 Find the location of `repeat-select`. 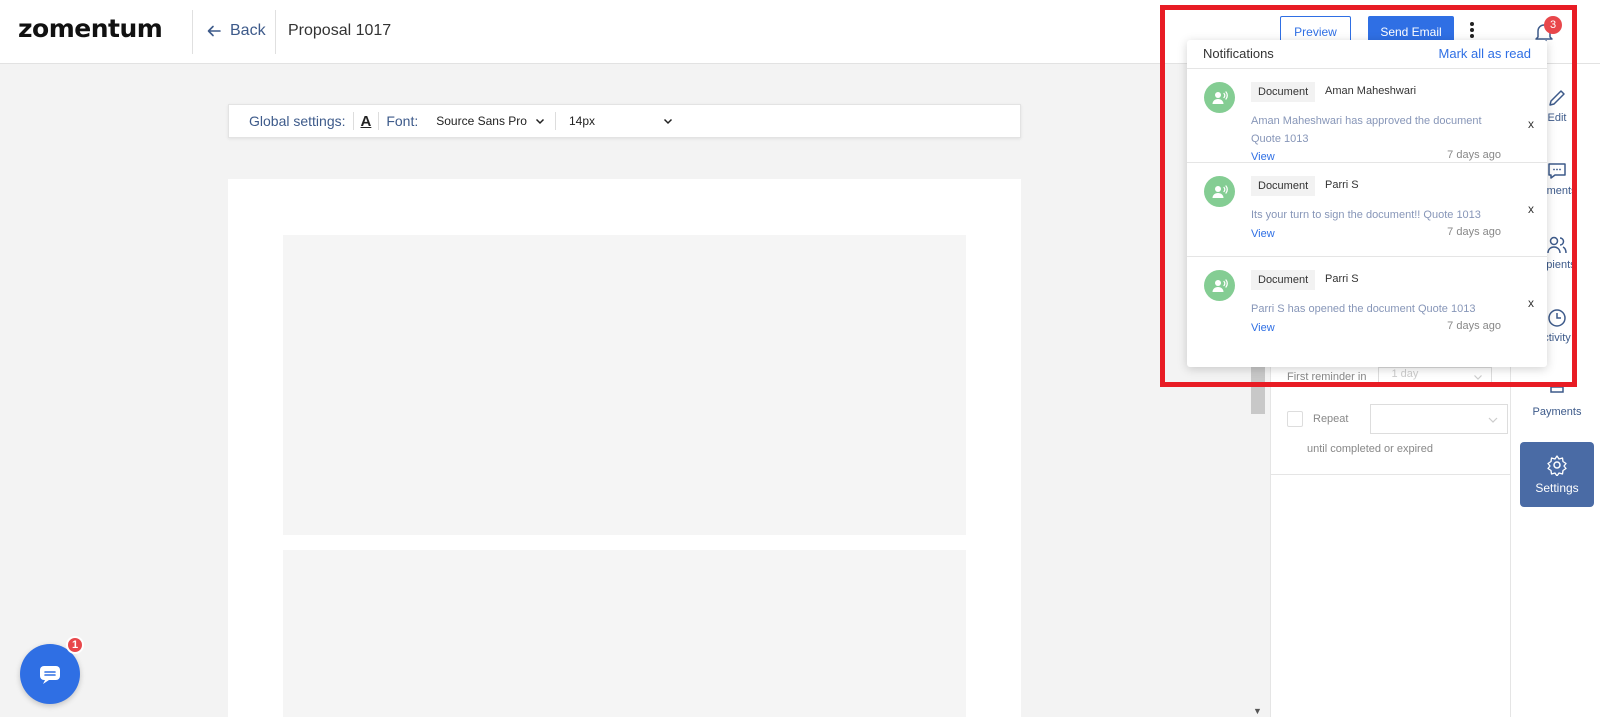

repeat-select is located at coordinates (1439, 419).